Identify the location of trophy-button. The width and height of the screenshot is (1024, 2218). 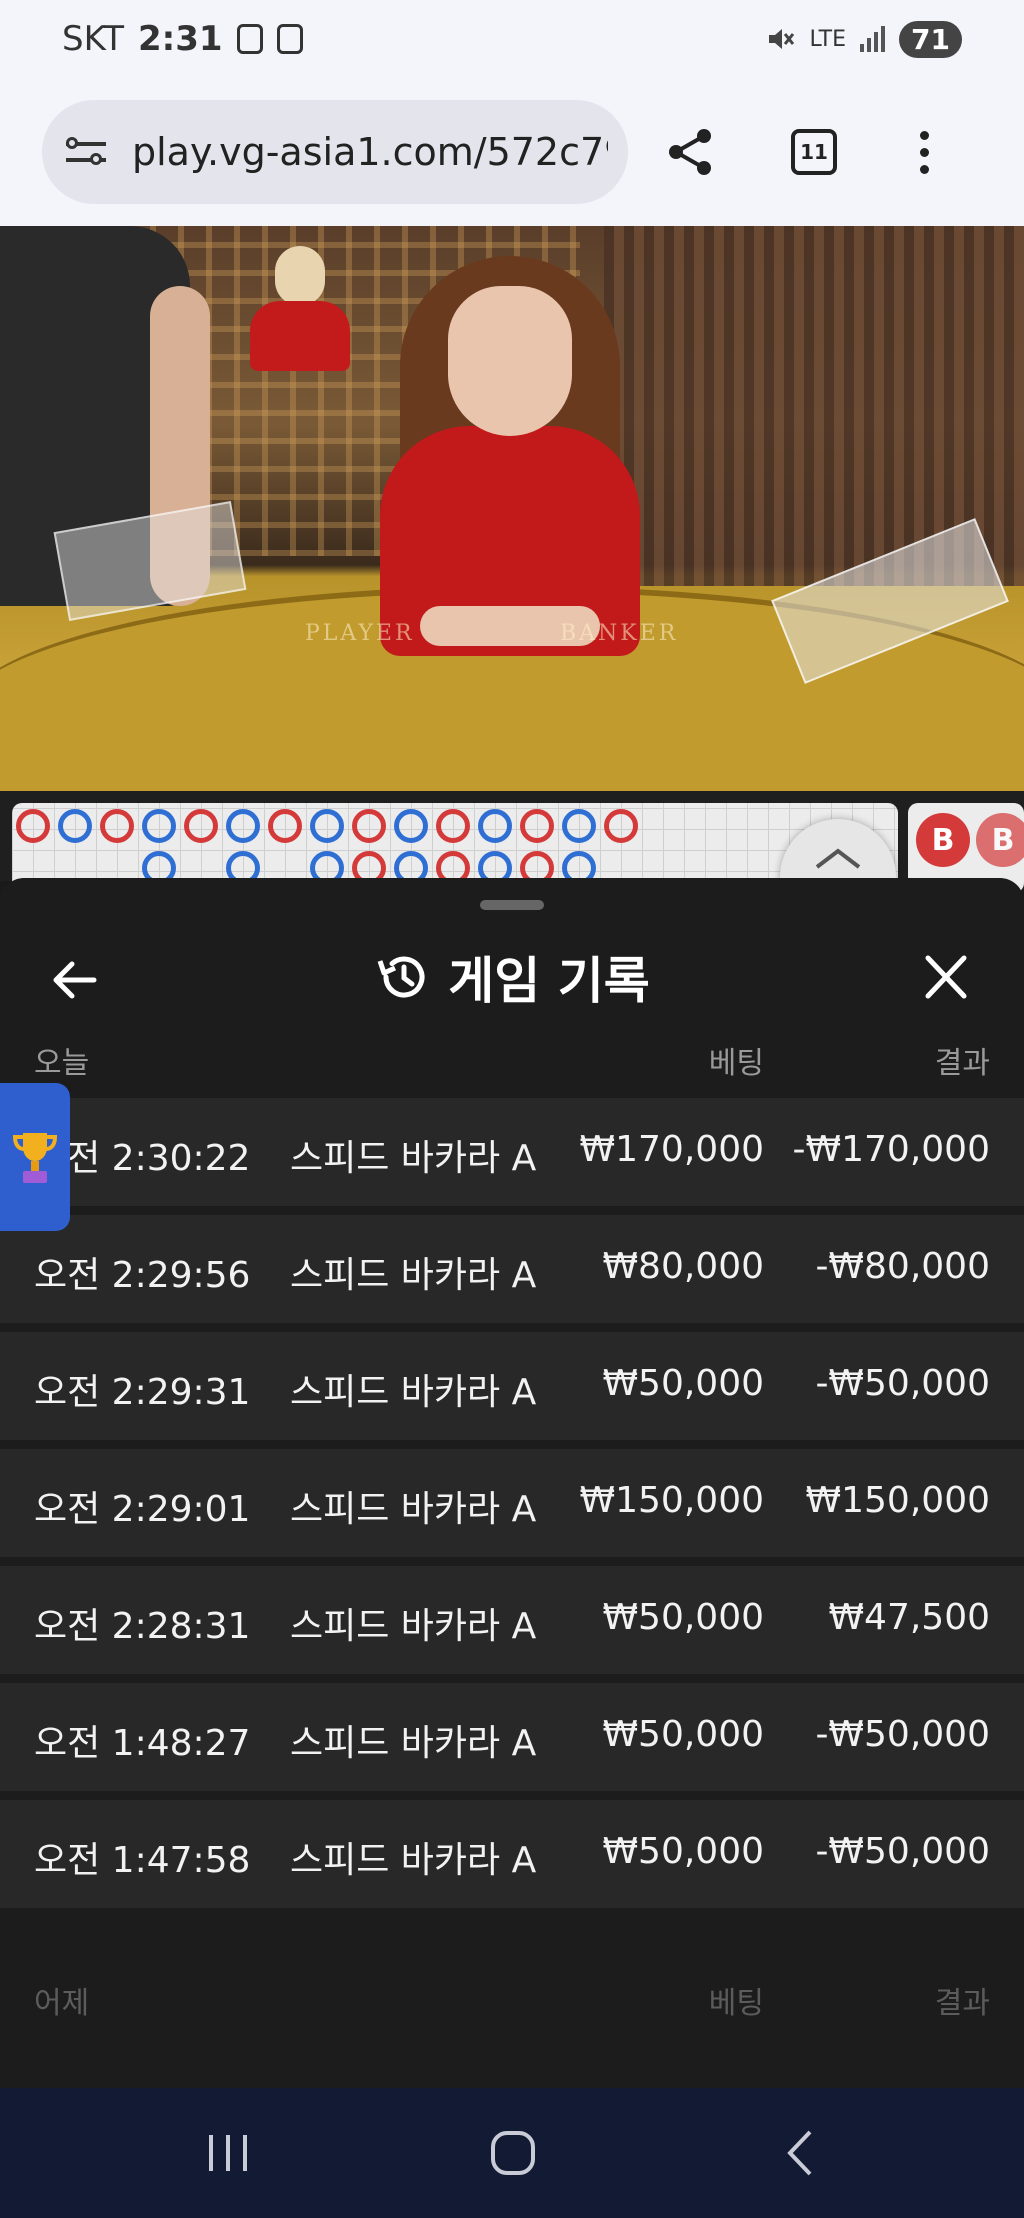
(35, 1157).